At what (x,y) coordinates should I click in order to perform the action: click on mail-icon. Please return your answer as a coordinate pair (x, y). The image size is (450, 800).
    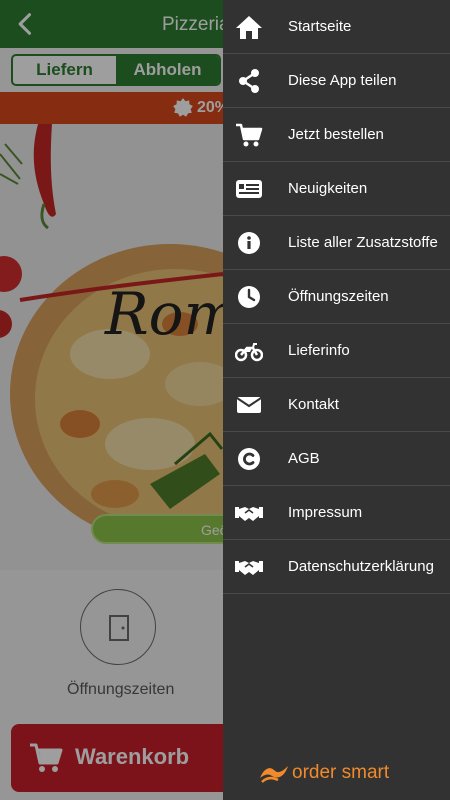
    Looking at the image, I should click on (249, 405).